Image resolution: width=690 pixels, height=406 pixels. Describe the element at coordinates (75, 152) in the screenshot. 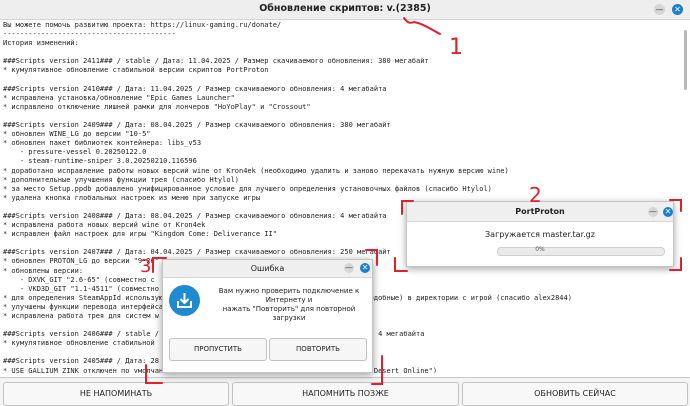

I see `changelog-line: - pressure-vessel 0.20250122.0` at that location.